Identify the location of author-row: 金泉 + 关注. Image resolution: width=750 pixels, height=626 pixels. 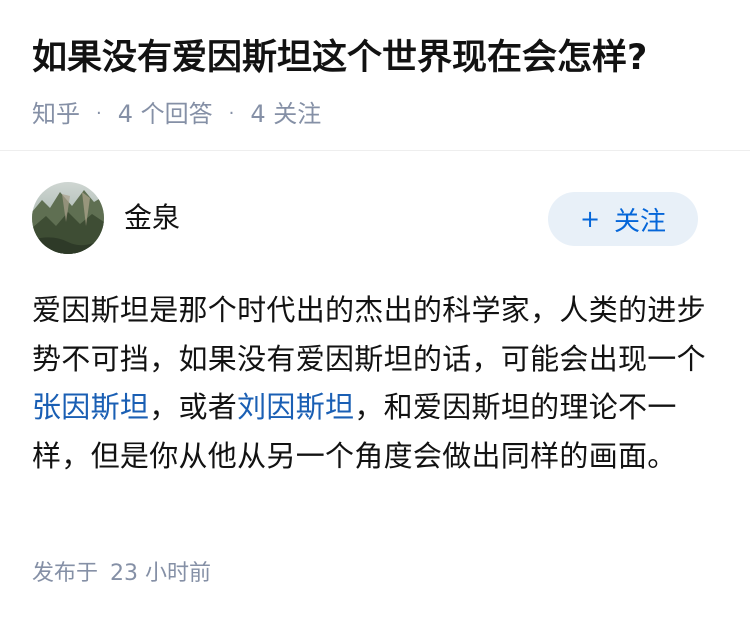
(365, 220).